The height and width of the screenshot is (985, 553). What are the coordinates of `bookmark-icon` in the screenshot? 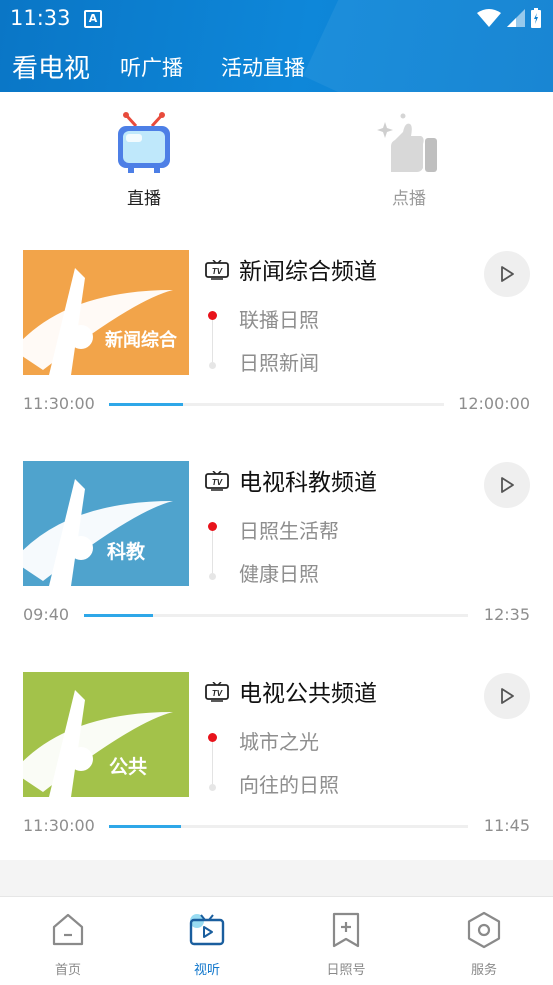 It's located at (346, 930).